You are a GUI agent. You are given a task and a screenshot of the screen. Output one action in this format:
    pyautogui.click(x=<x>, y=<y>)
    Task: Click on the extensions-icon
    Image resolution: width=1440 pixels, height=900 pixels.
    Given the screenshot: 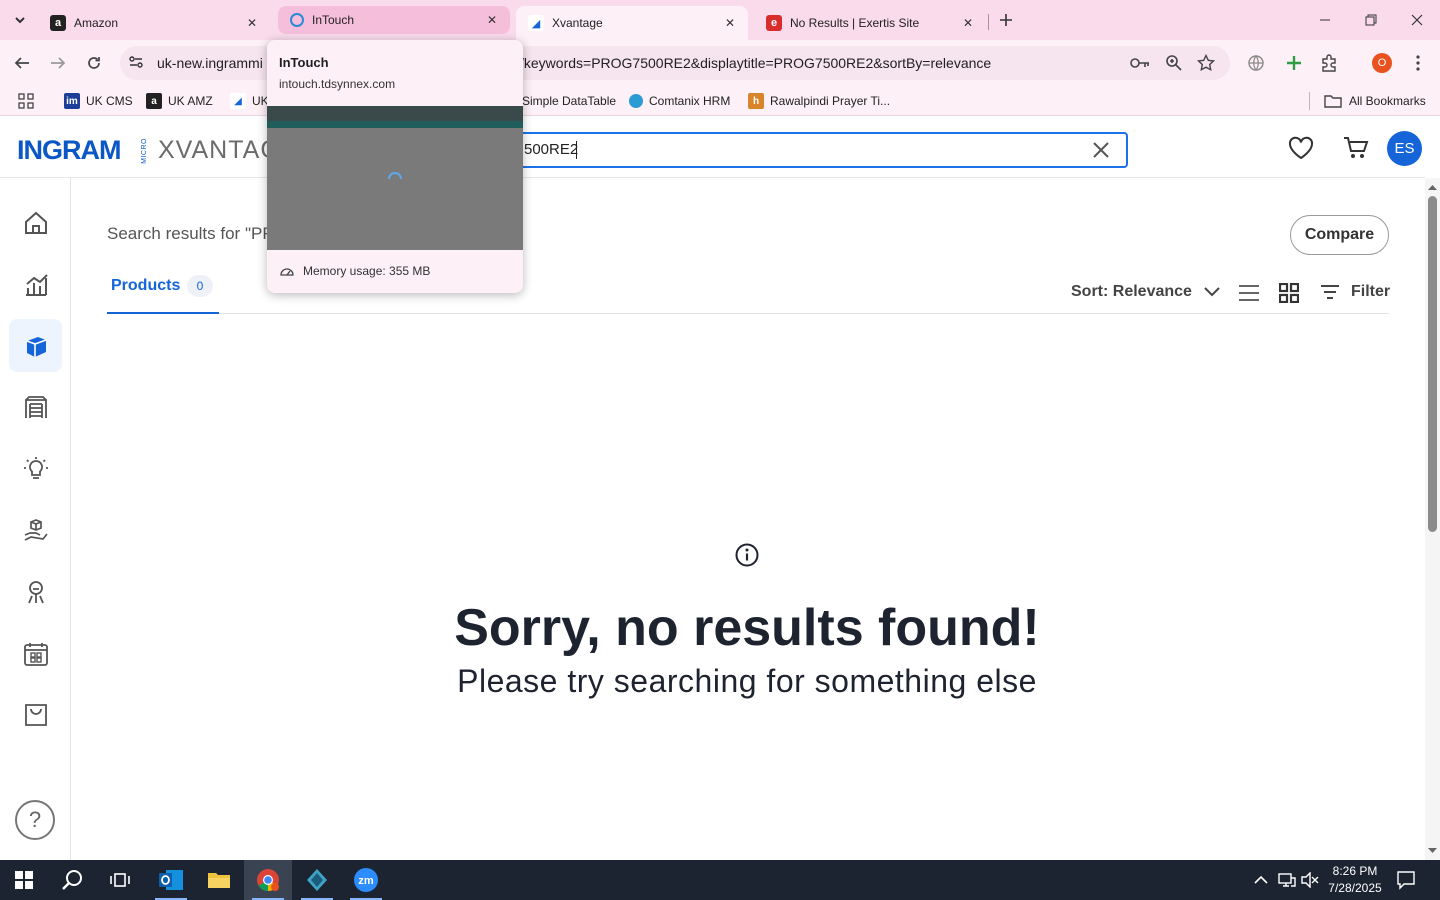 What is the action you would take?
    pyautogui.click(x=1329, y=63)
    